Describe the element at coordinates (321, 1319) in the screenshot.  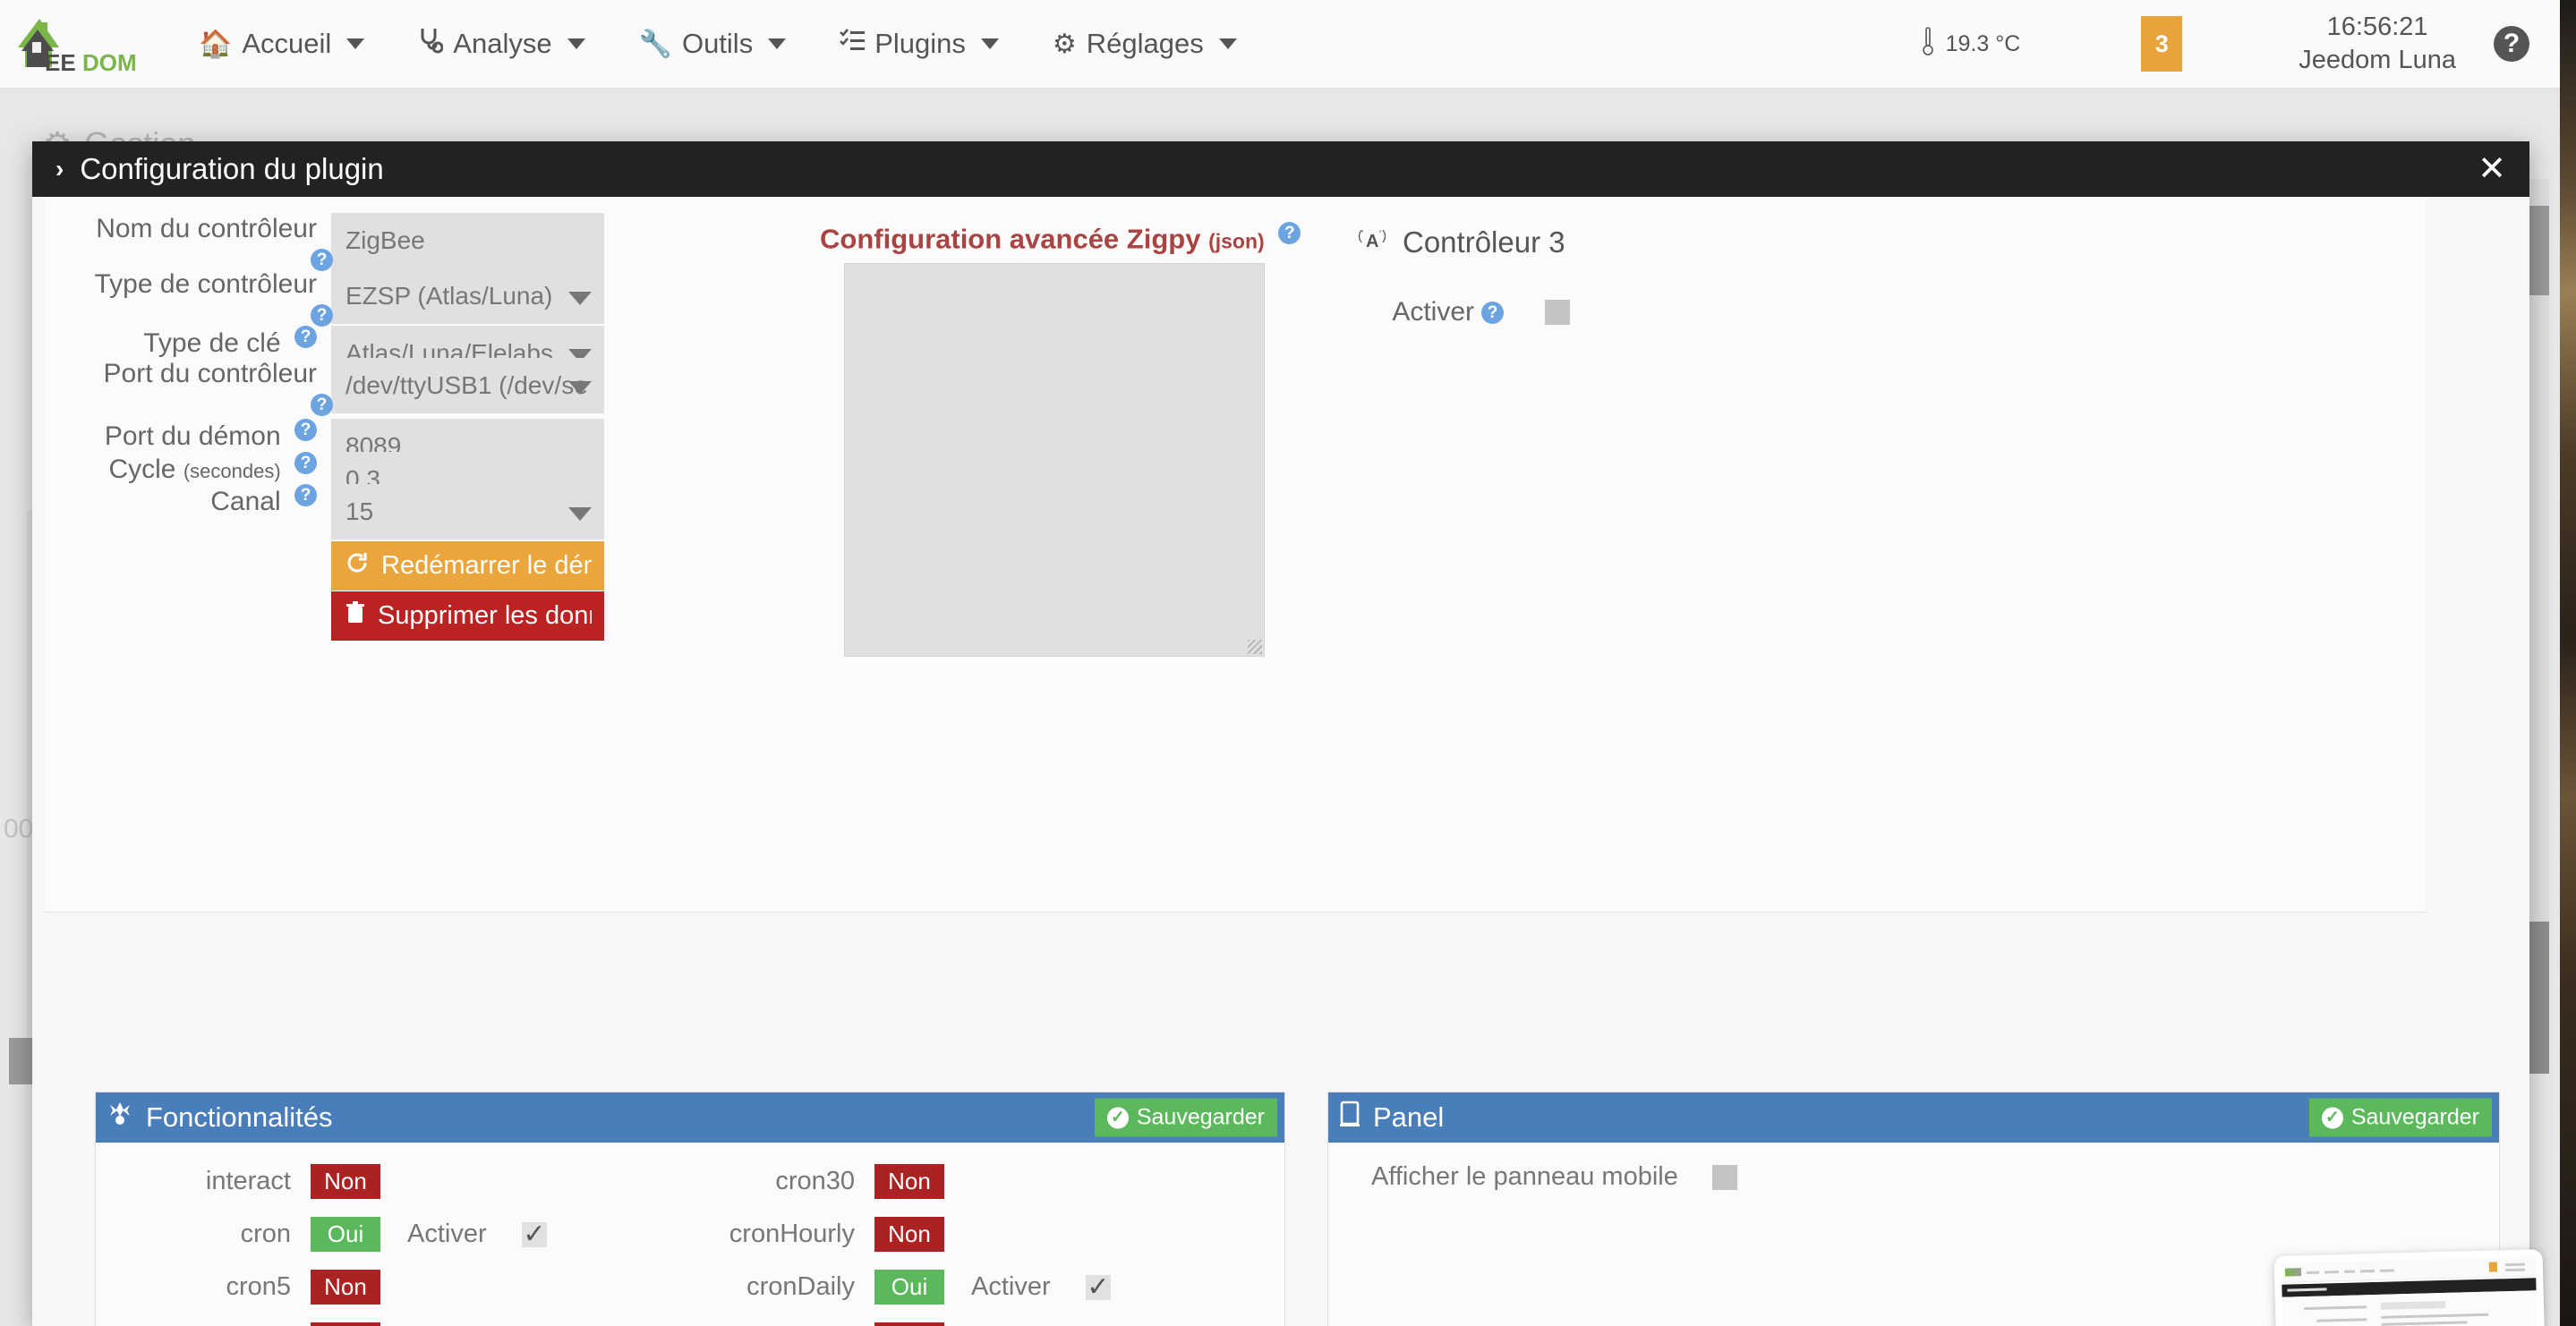
I see `feature-row: cron10 Non` at that location.